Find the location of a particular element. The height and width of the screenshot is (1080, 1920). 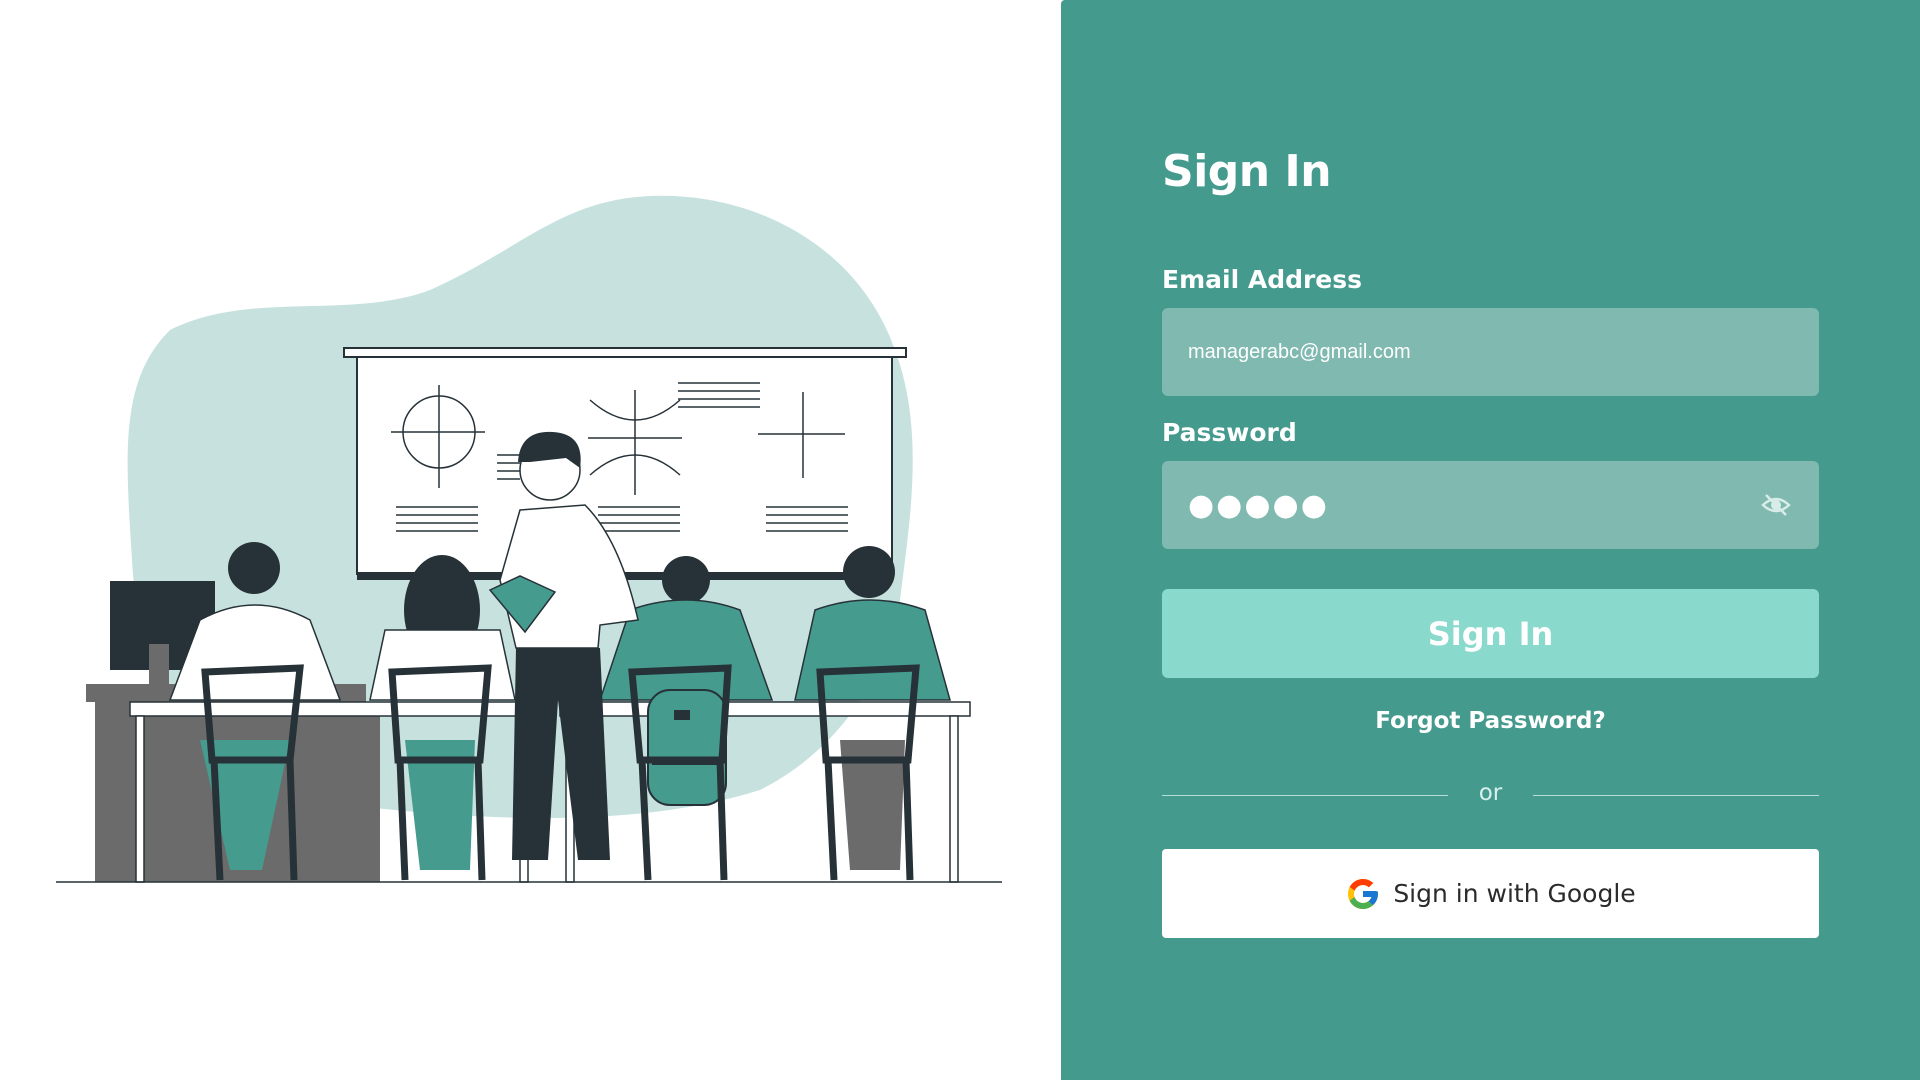

student-1-head is located at coordinates (254, 568).